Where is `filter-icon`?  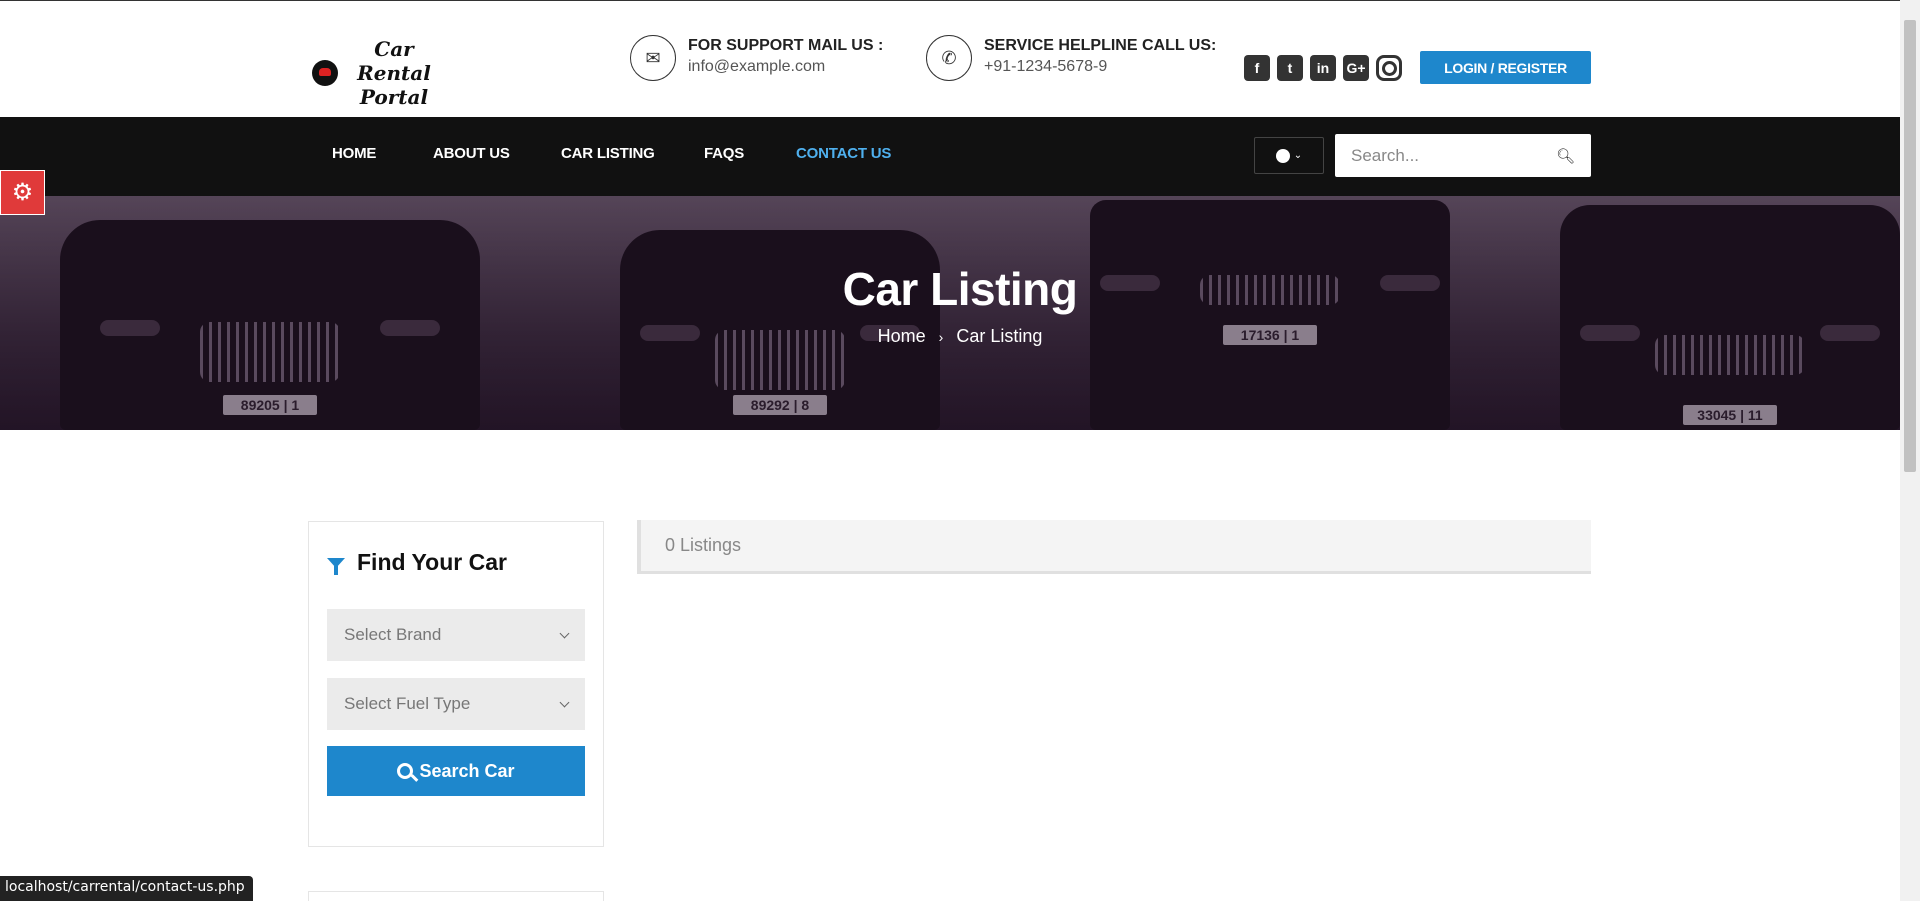
filter-icon is located at coordinates (336, 566).